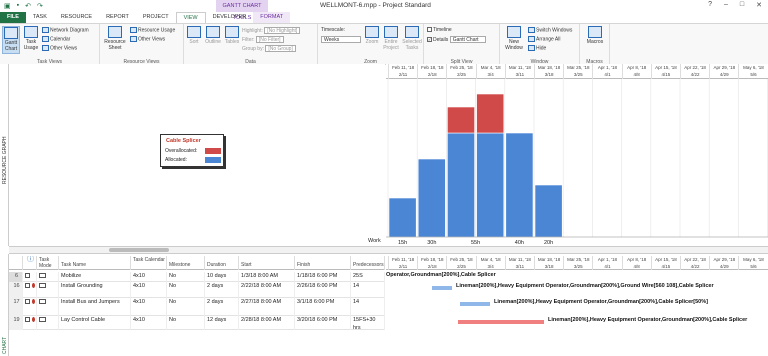 The image size is (768, 356). I want to click on maximize-icon: □, so click(742, 5).